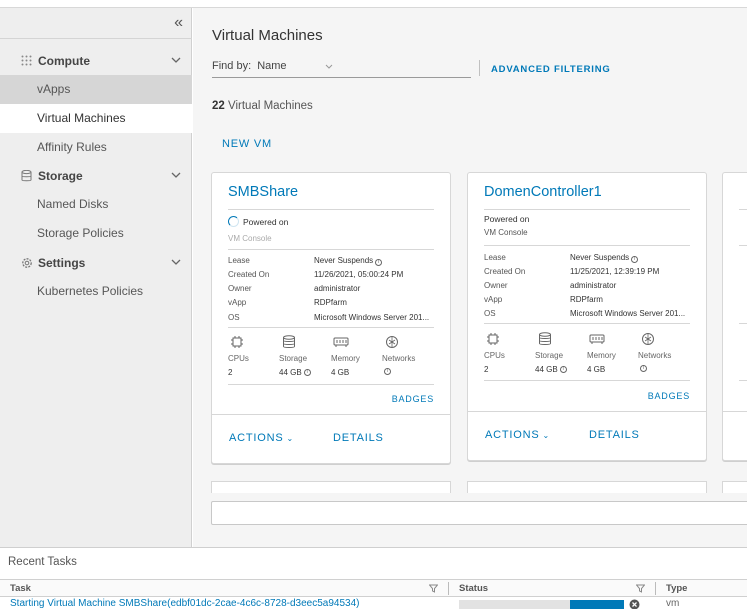 The width and height of the screenshot is (747, 609). Describe the element at coordinates (597, 339) in the screenshot. I see `memory-icon` at that location.